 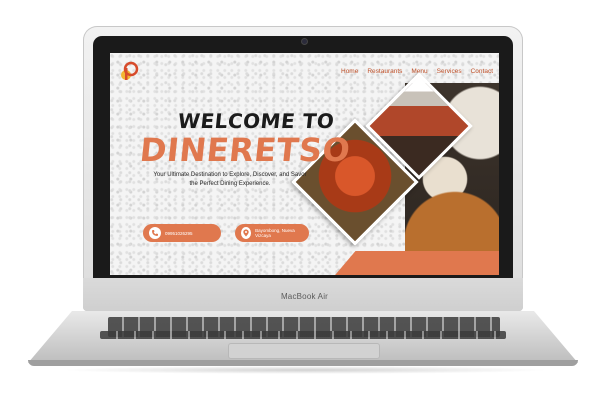 I want to click on nav-contact: Contact, so click(x=482, y=71).